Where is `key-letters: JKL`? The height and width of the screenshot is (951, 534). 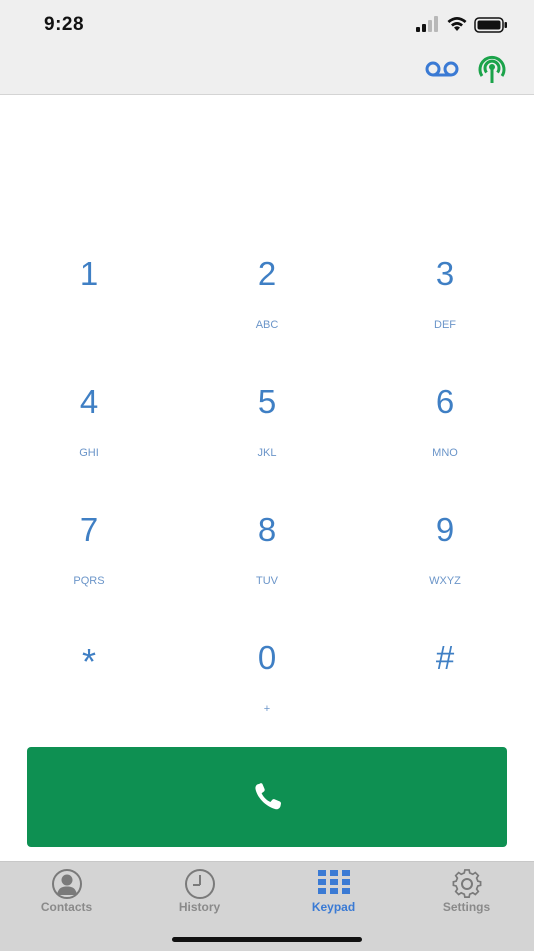
key-letters: JKL is located at coordinates (267, 453).